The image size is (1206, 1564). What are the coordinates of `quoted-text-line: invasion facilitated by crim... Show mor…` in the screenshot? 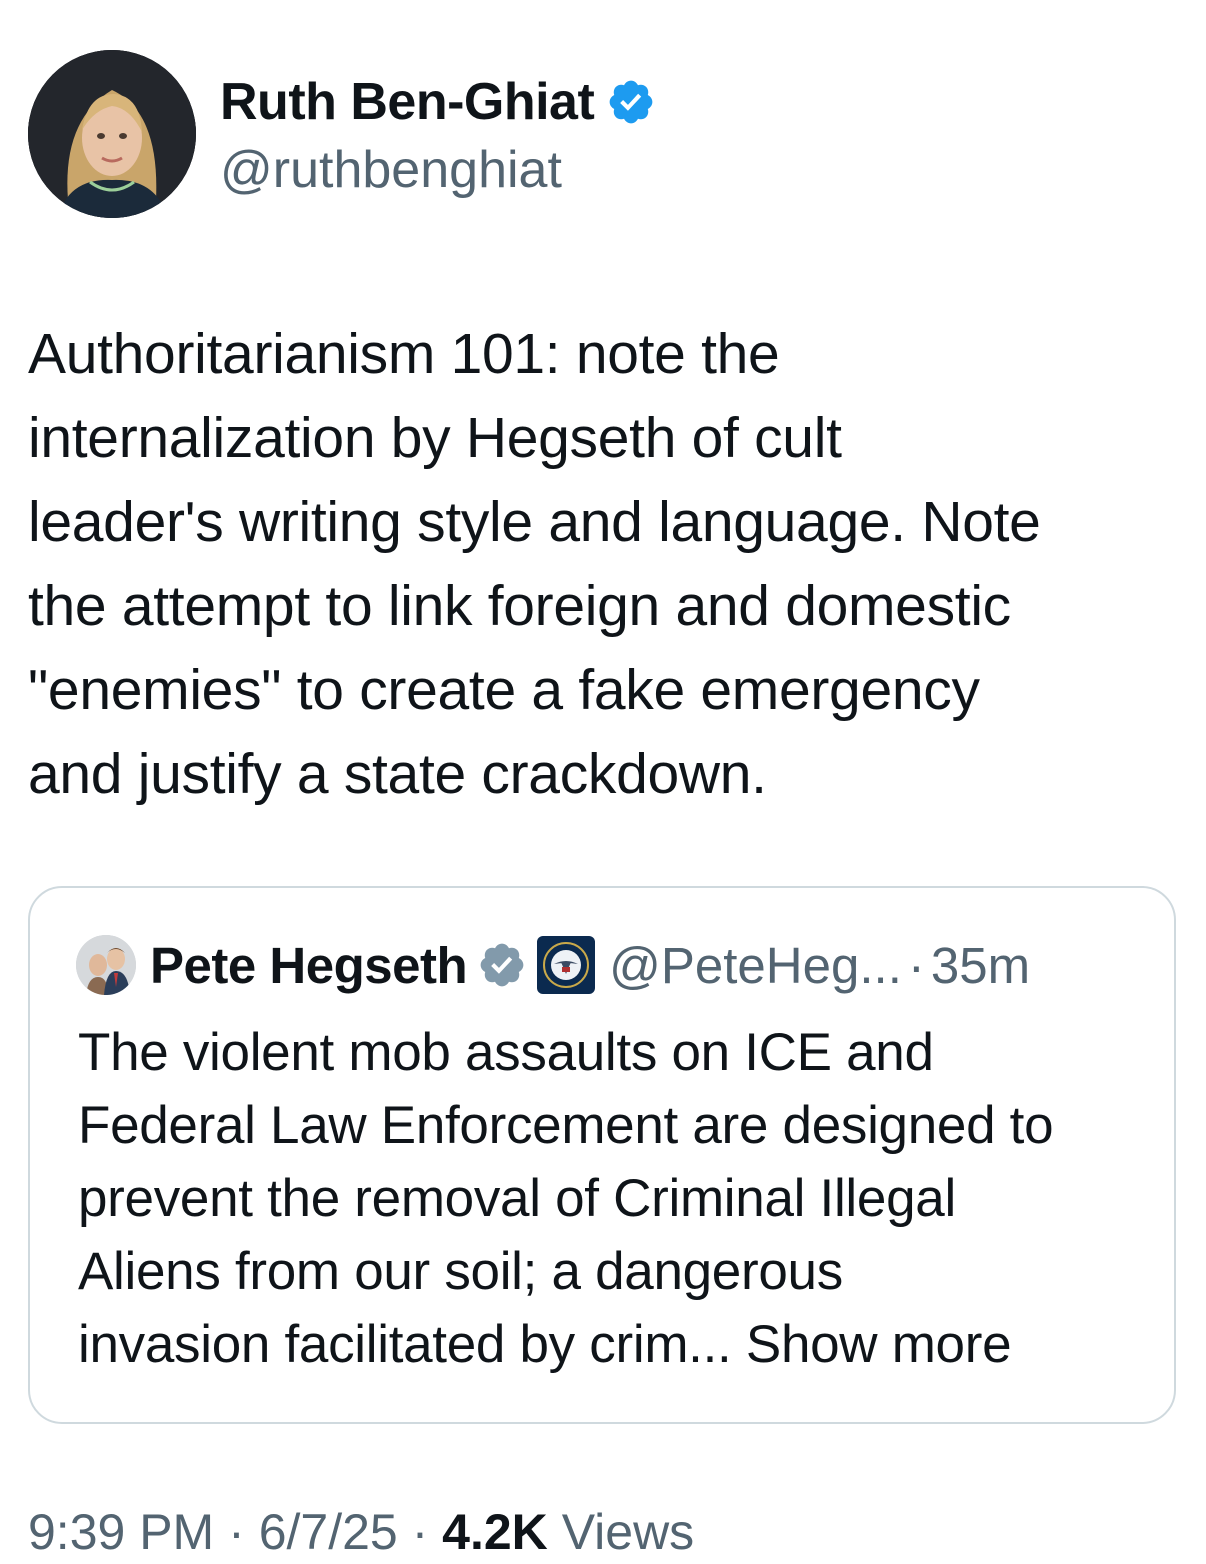 It's located at (618, 1344).